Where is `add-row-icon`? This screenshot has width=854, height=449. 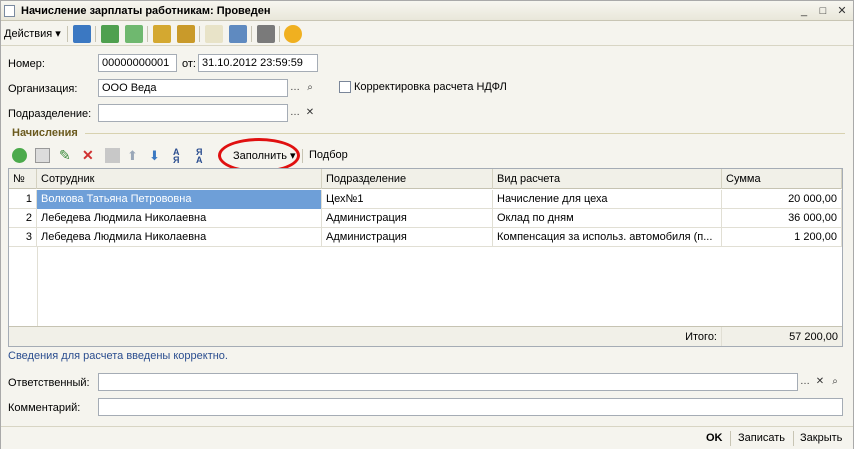 add-row-icon is located at coordinates (19, 155).